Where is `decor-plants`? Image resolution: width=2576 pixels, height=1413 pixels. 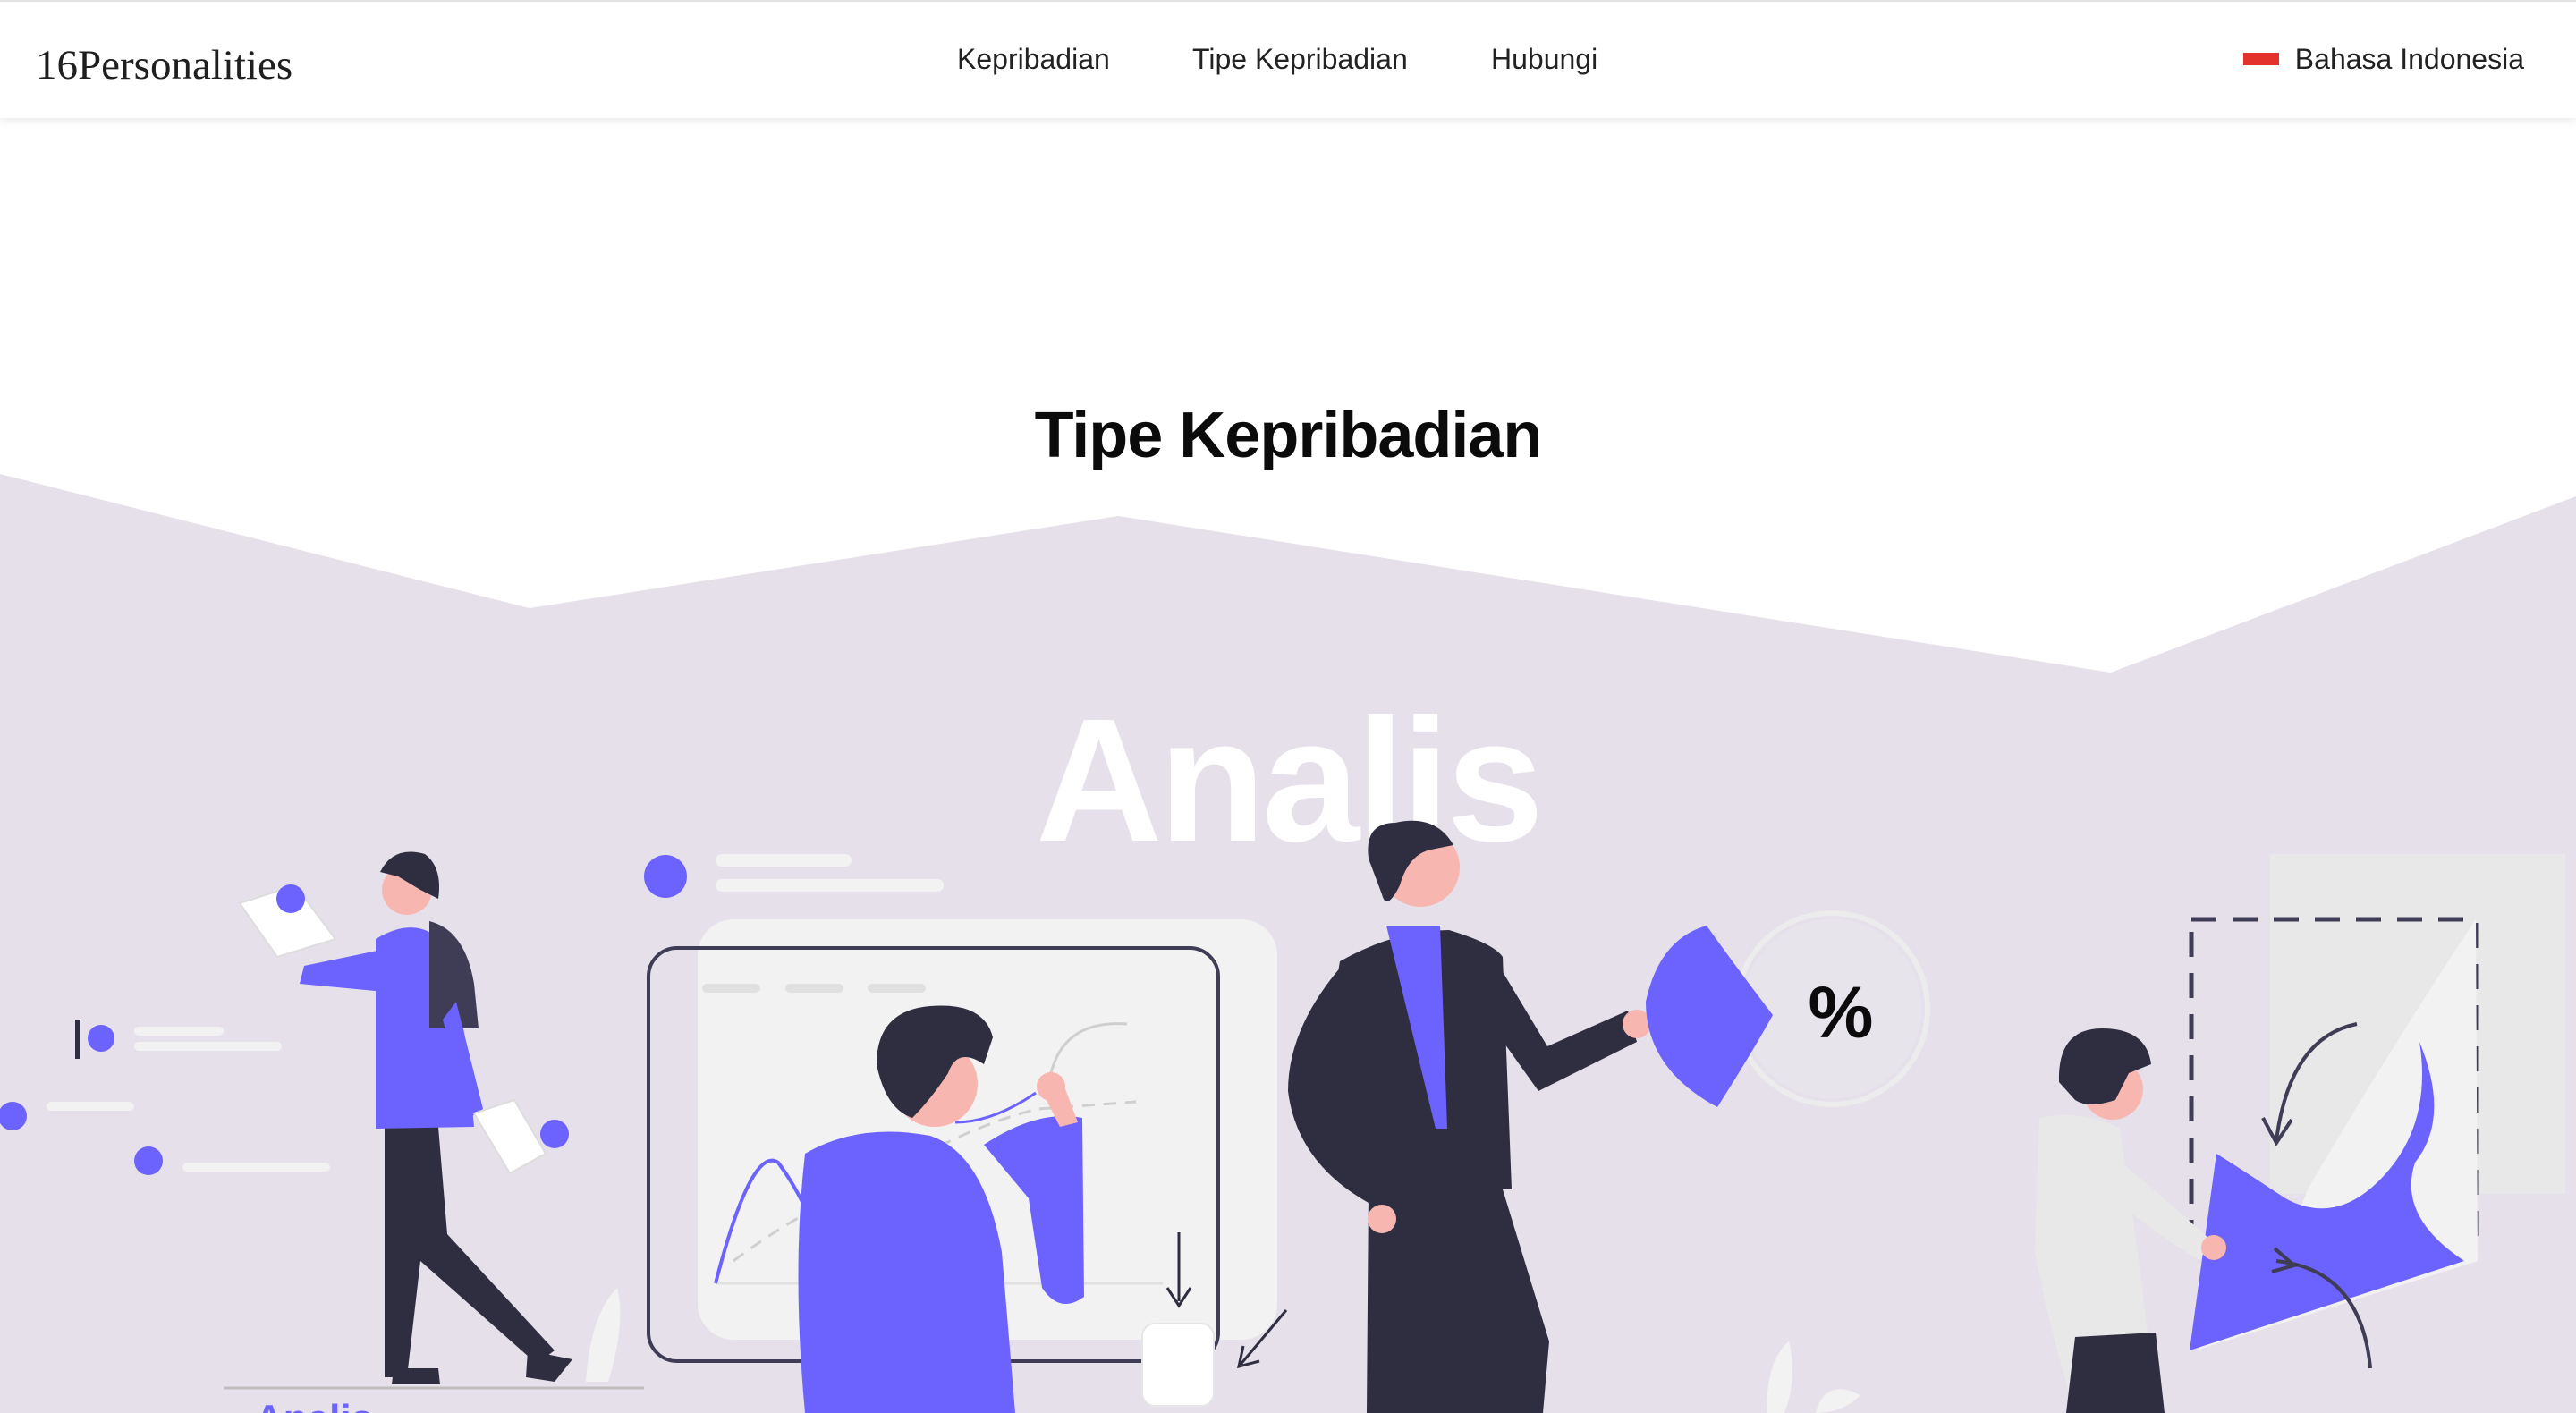 decor-plants is located at coordinates (1813, 1377).